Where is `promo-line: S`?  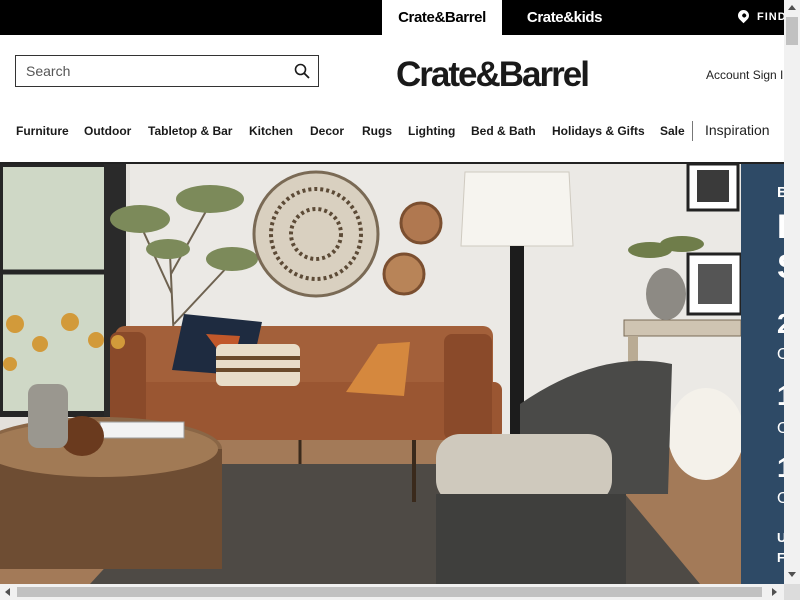
promo-line: S is located at coordinates (780, 267).